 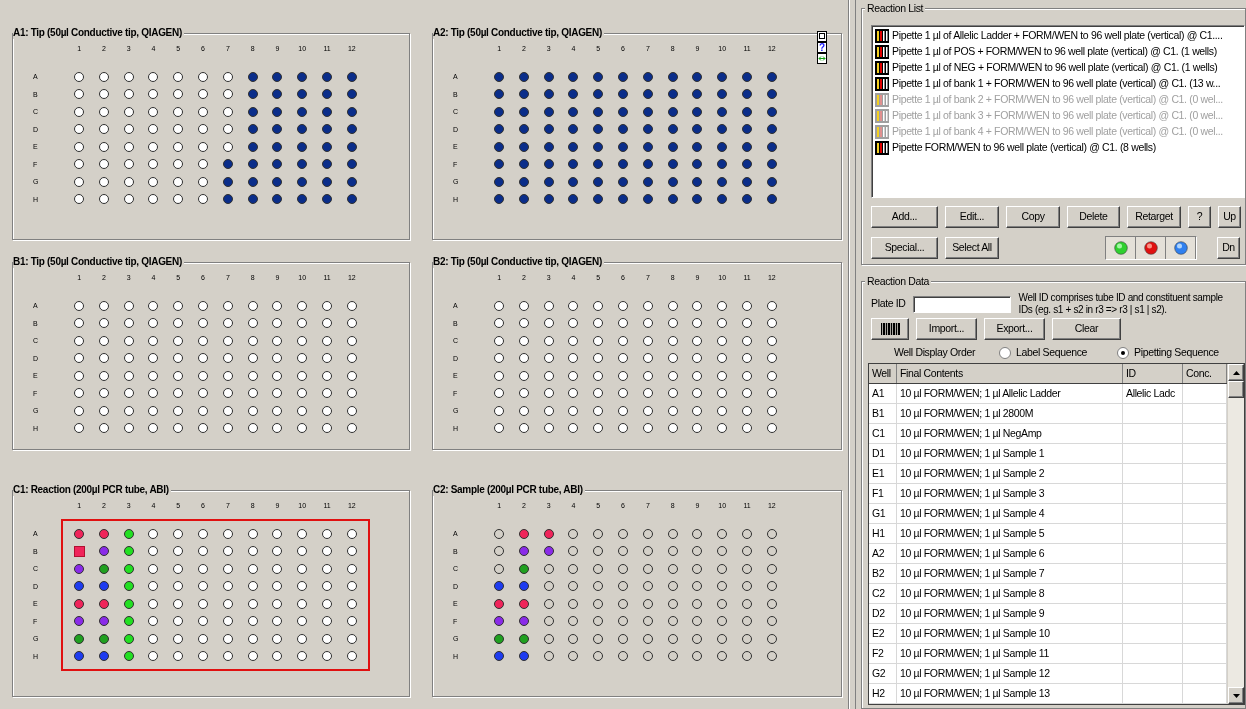 What do you see at coordinates (518, 262) in the screenshot?
I see `plate-title: B2: Tip (50µl Conductive tip, QIAGEN)` at bounding box center [518, 262].